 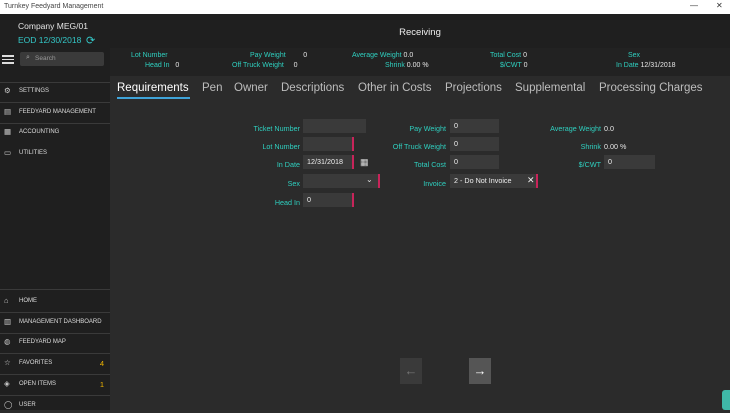 What do you see at coordinates (8, 321) in the screenshot?
I see `dashboard-icon: ▥` at bounding box center [8, 321].